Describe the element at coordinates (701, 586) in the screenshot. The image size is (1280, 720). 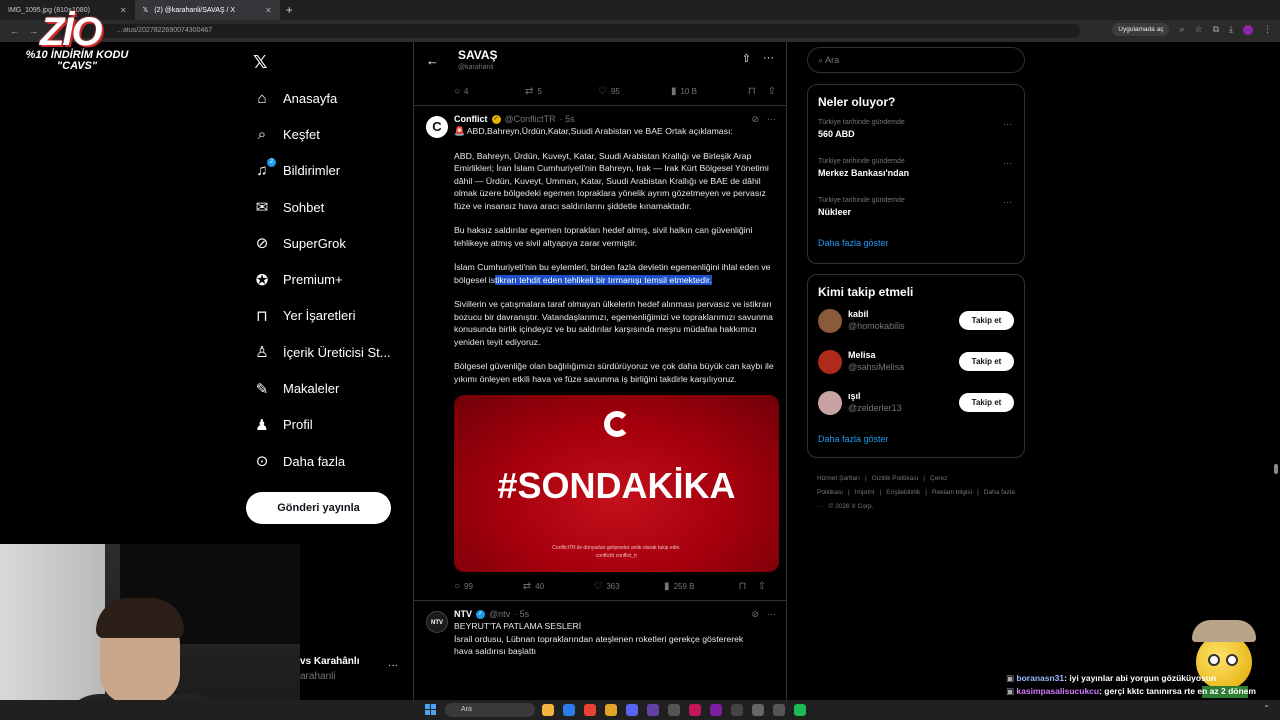
I see `views-action: ▮ 259 B` at that location.